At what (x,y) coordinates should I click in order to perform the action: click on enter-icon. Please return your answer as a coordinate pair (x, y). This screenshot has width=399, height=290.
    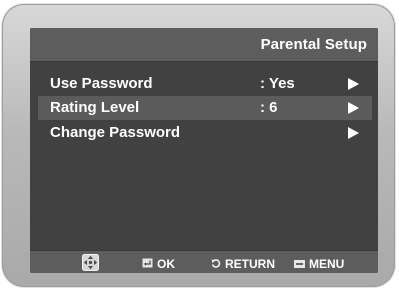
    Looking at the image, I should click on (147, 264).